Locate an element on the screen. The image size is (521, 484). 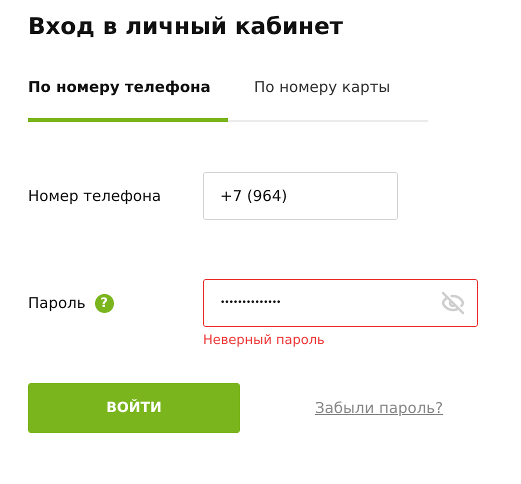
tab: По номеру телефона is located at coordinates (128, 100).